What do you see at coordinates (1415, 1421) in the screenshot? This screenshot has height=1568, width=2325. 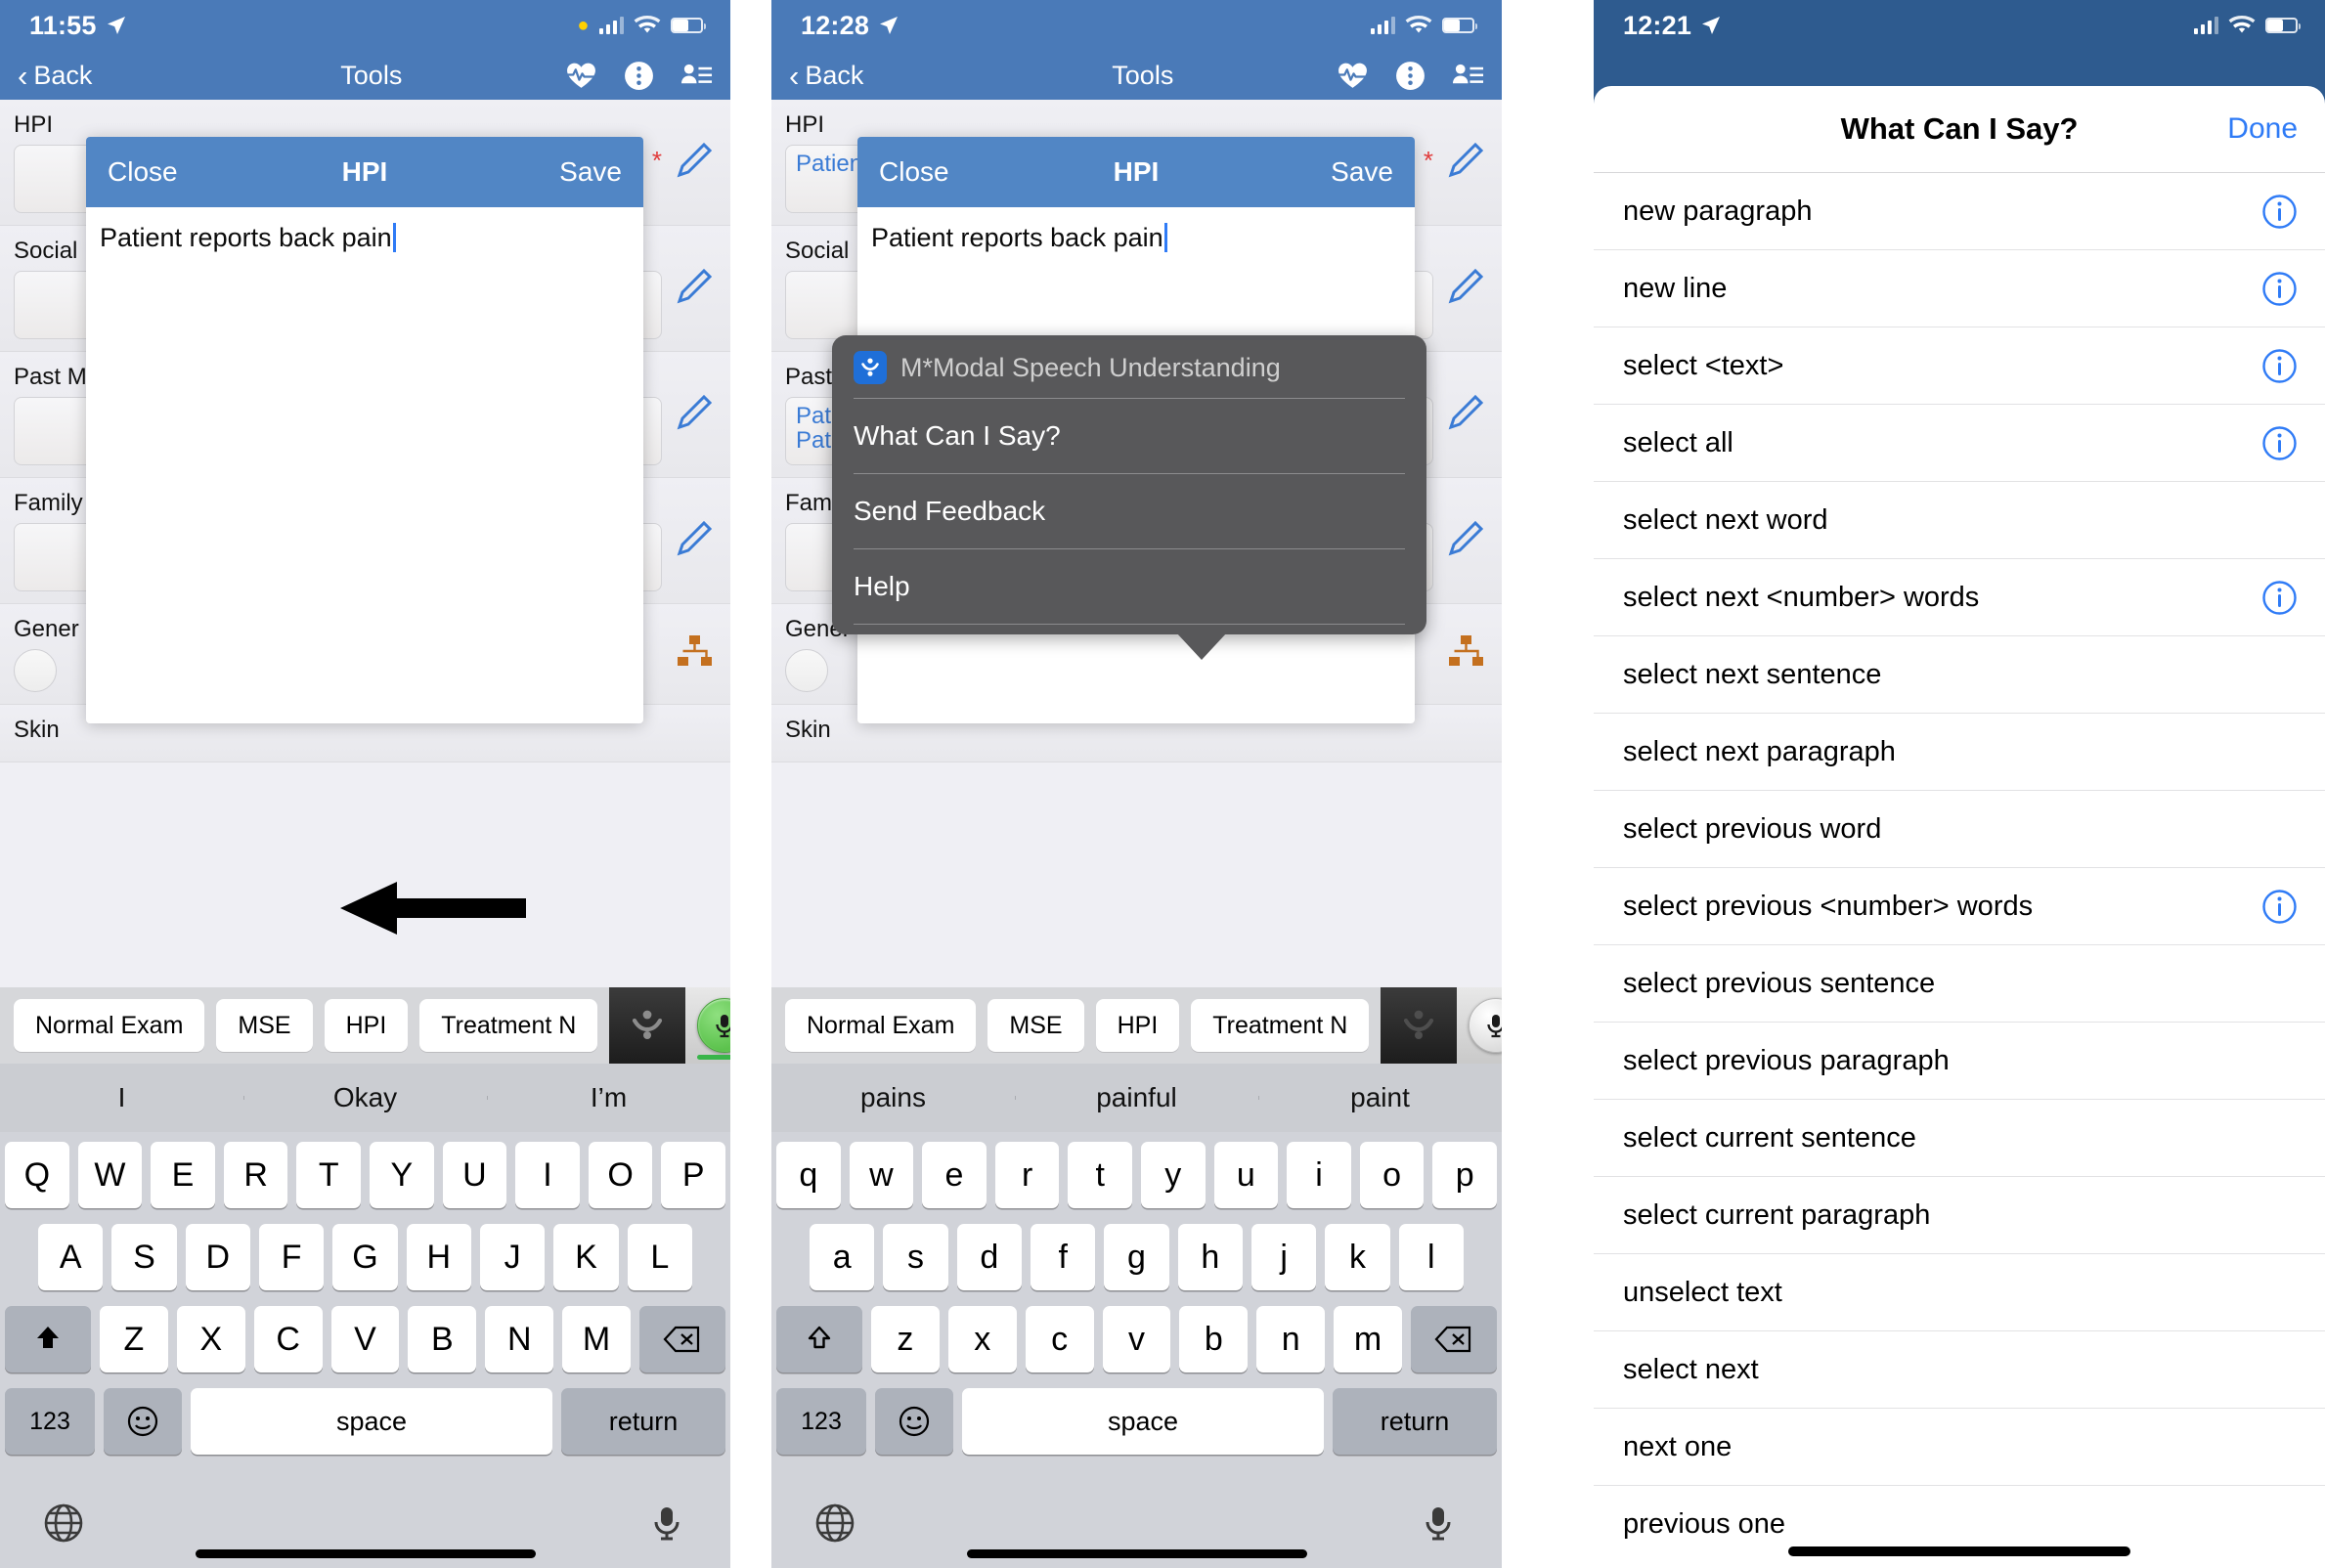 I see `return-key: return` at bounding box center [1415, 1421].